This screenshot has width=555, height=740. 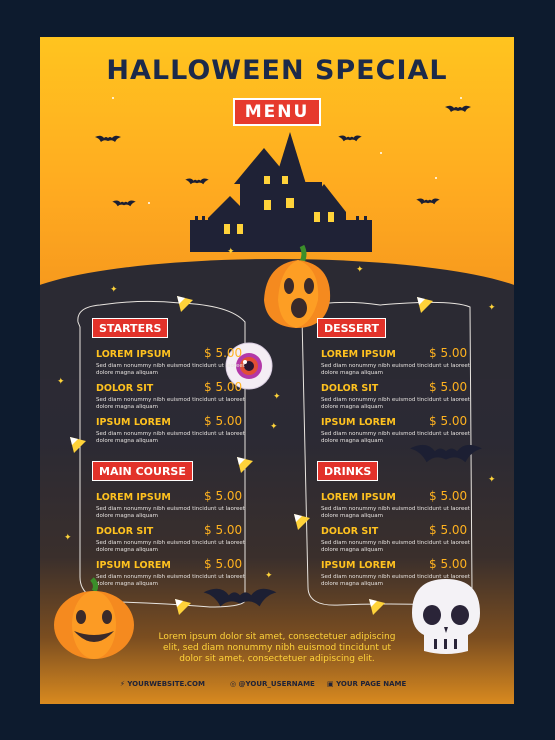 I want to click on drinks-heading: DRINKS, so click(x=348, y=471).